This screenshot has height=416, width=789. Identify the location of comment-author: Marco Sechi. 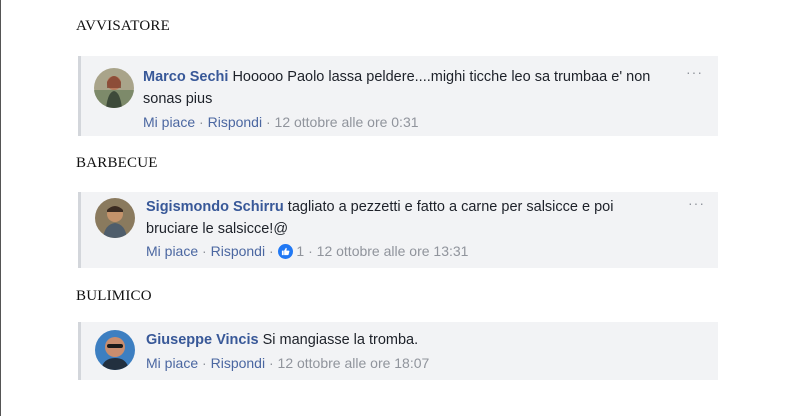
(185, 77).